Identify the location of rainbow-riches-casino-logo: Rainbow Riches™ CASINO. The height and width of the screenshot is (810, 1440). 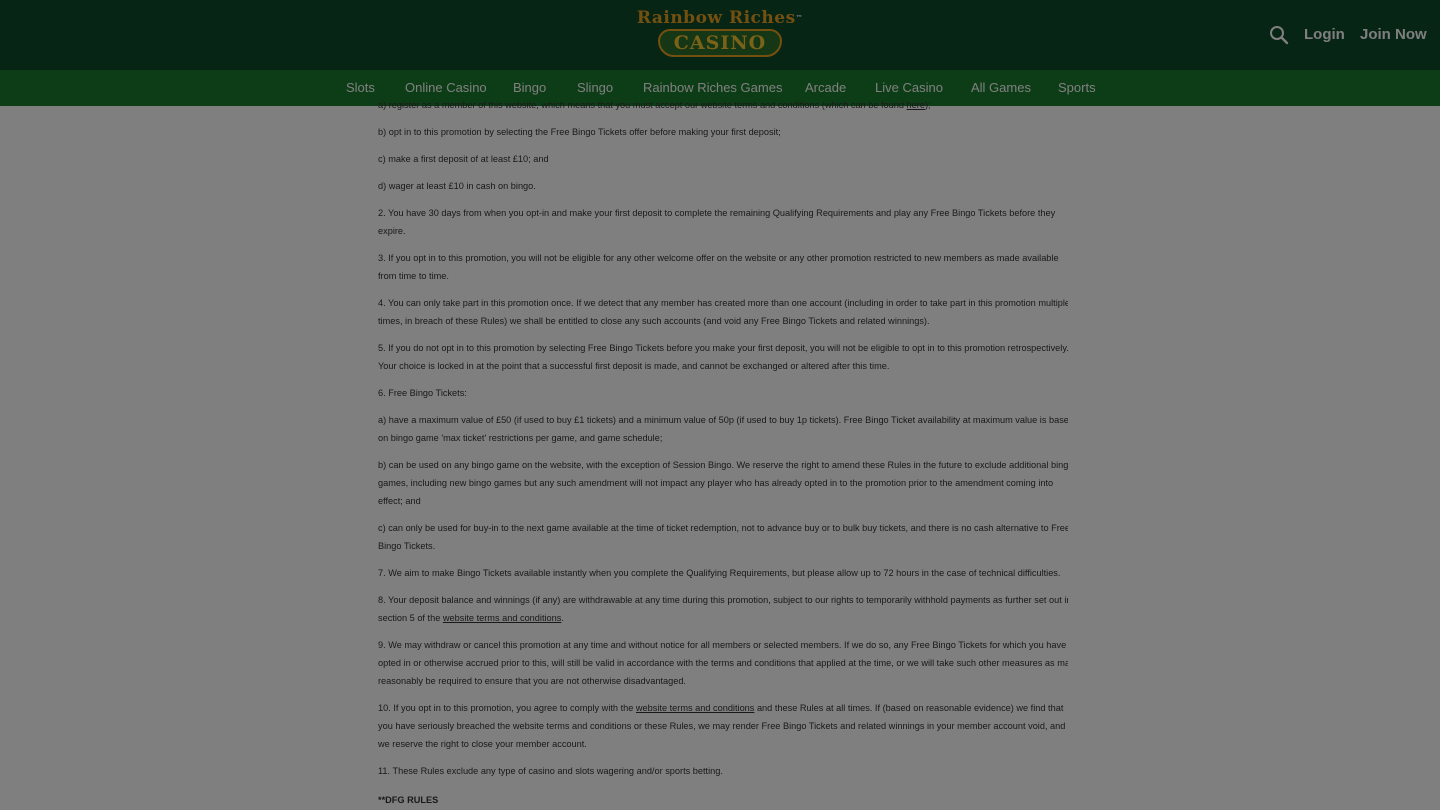
(720, 34).